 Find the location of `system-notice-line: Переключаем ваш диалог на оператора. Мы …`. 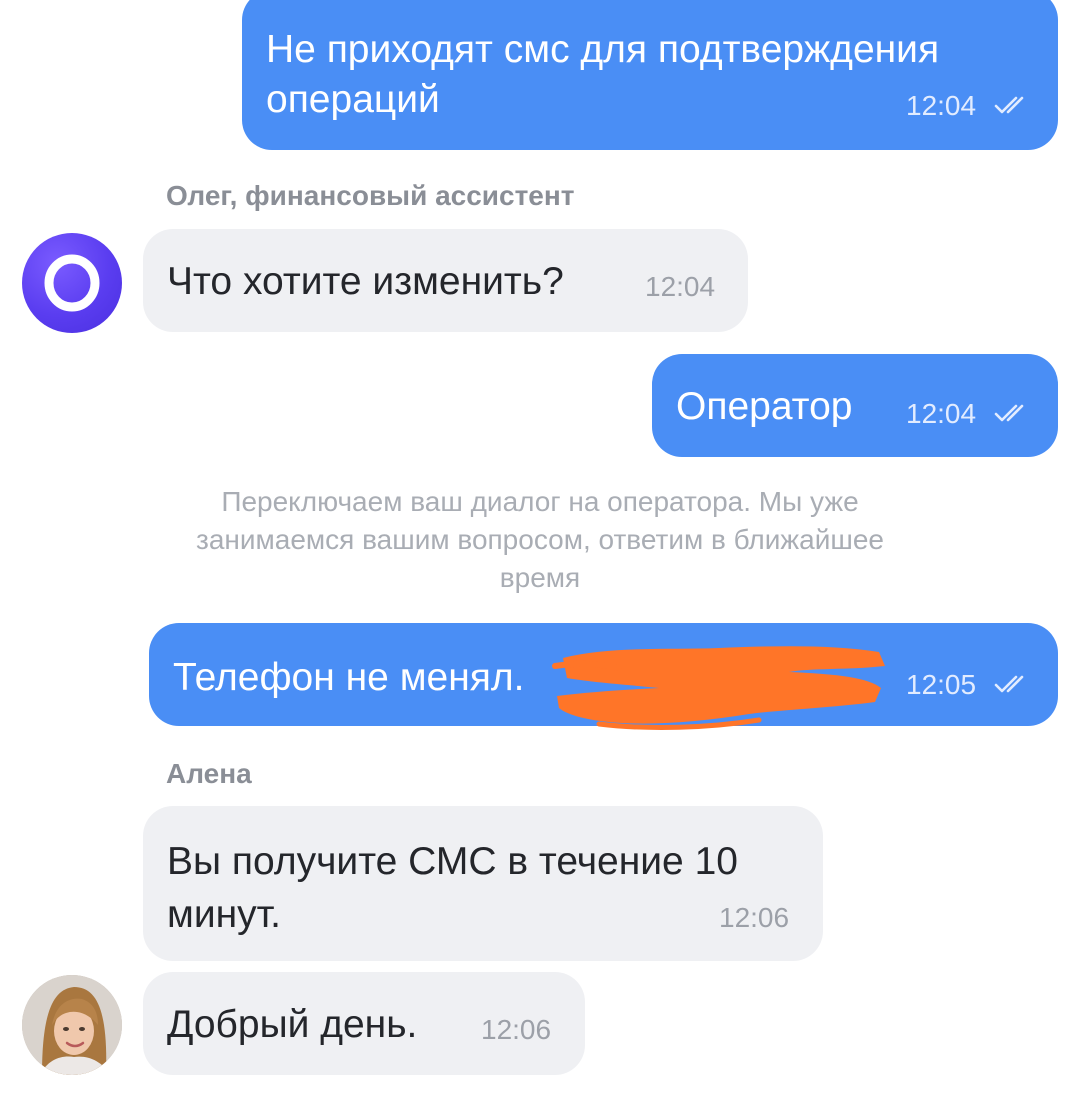

system-notice-line: Переключаем ваш диалог на оператора. Мы … is located at coordinates (540, 501).